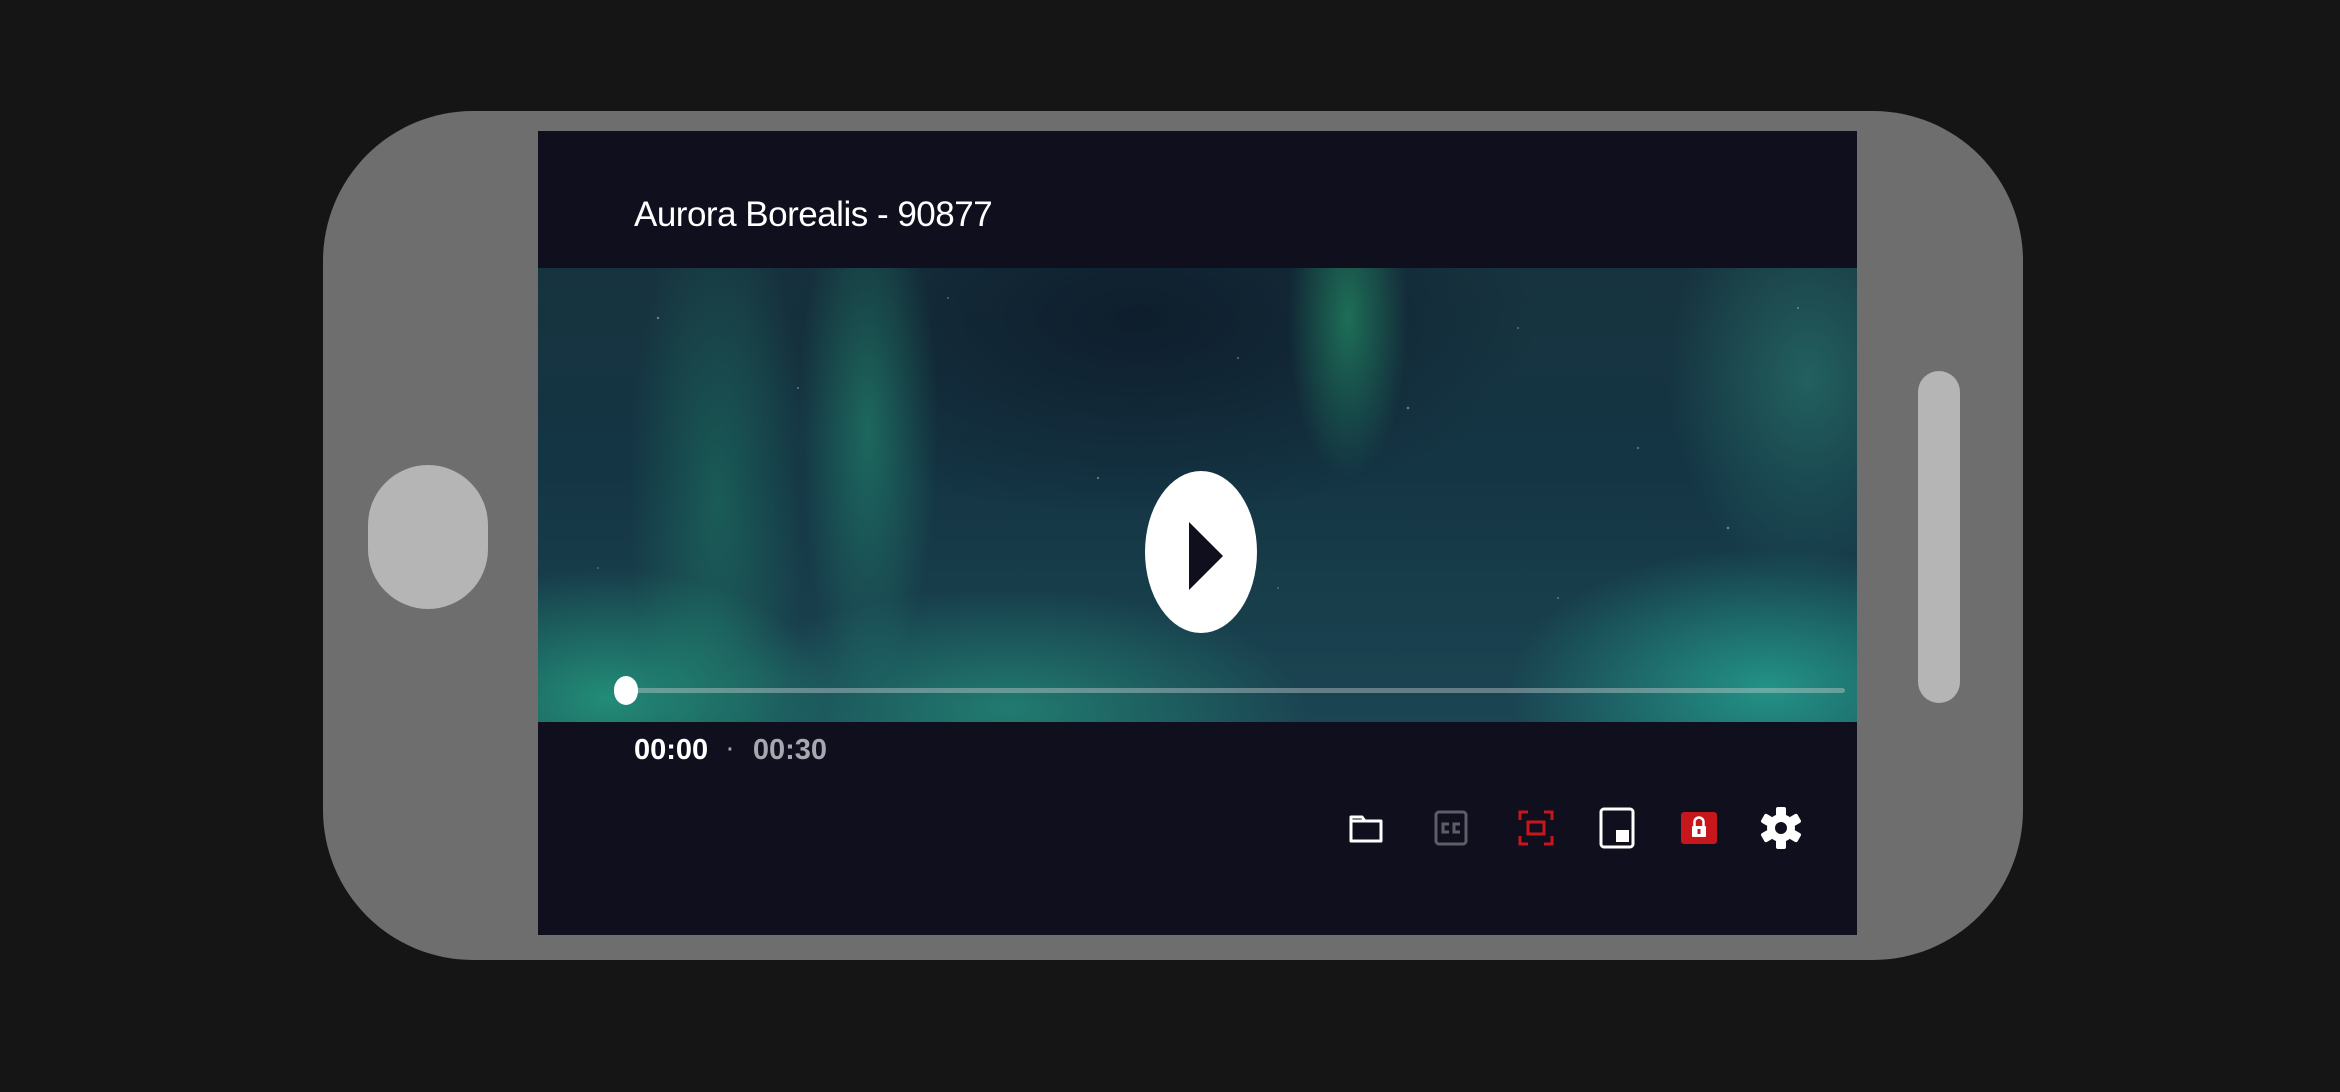 The width and height of the screenshot is (2340, 1092). I want to click on closed-captions-button, so click(1451, 828).